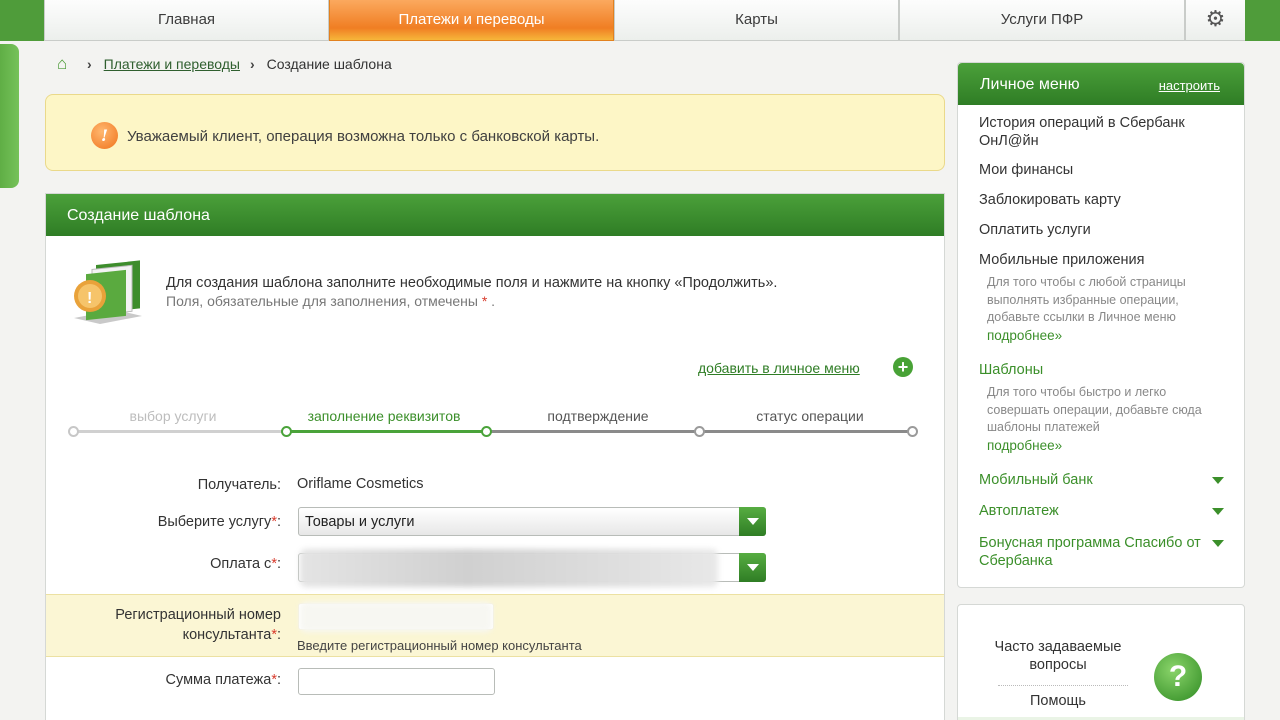 The width and height of the screenshot is (1280, 720). Describe the element at coordinates (241, 564) in the screenshot. I see `payment-source-label-text: Оплата с` at that location.